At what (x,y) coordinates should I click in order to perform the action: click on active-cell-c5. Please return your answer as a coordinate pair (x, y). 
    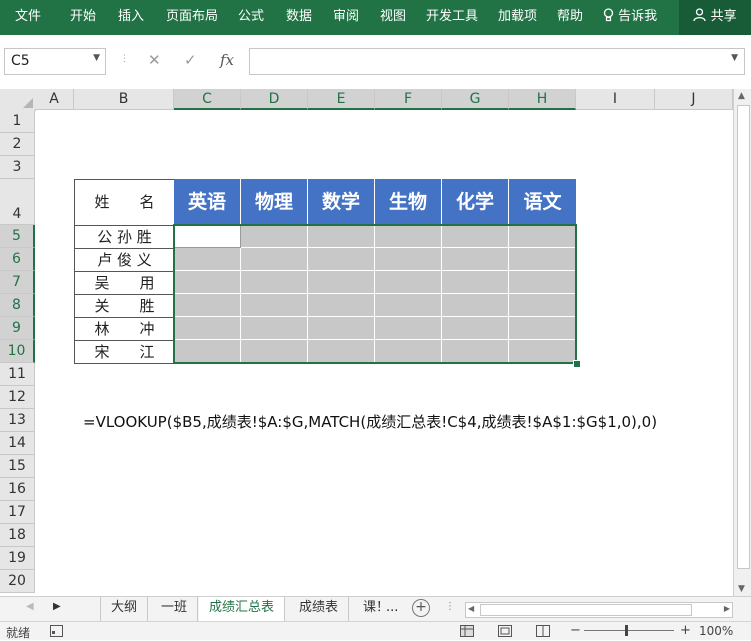
    Looking at the image, I should click on (207, 236).